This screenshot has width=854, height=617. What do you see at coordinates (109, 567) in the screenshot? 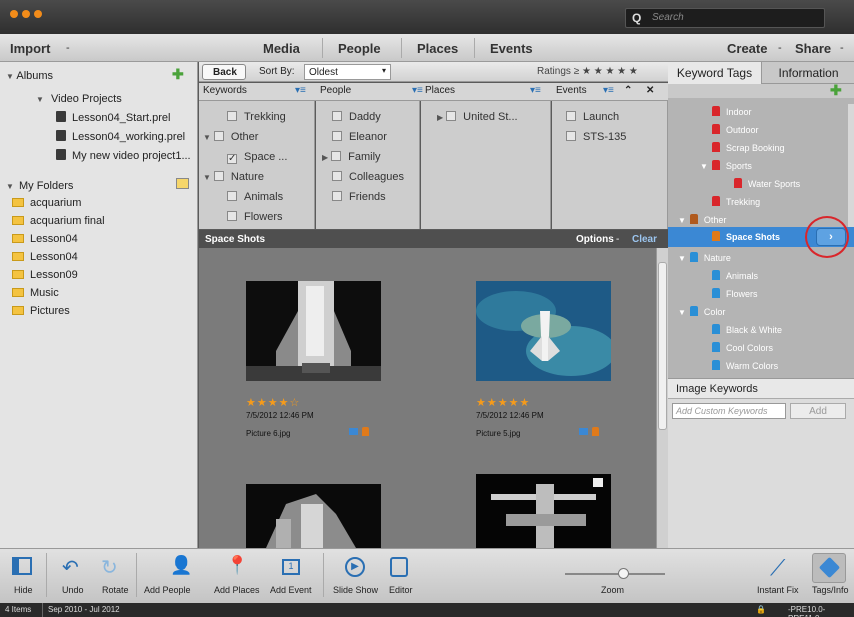
I see `rotate-icon: ↻` at bounding box center [109, 567].